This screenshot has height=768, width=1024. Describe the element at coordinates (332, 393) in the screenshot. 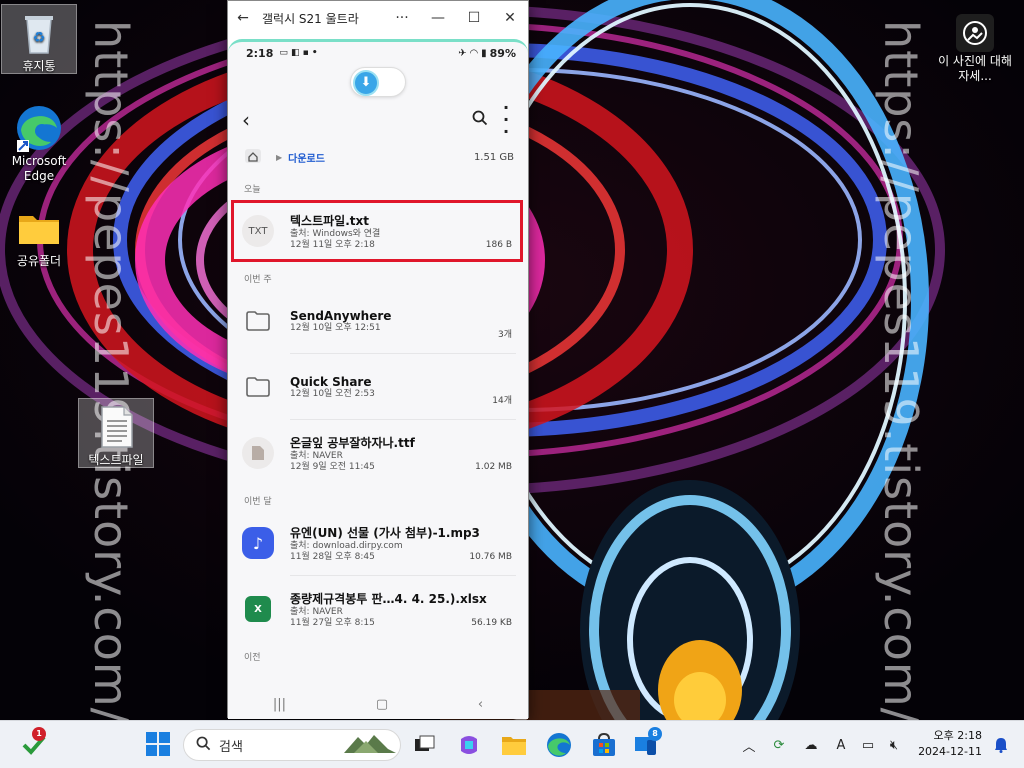

I see `file-date: 12월 10일 오전 2:53` at that location.